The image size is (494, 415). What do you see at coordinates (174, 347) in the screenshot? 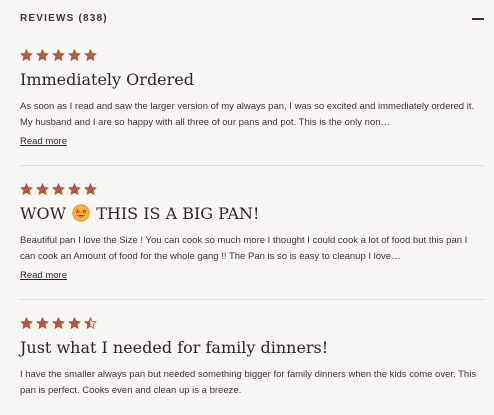
I see `review-title: Just what I needed for family dinners!` at bounding box center [174, 347].